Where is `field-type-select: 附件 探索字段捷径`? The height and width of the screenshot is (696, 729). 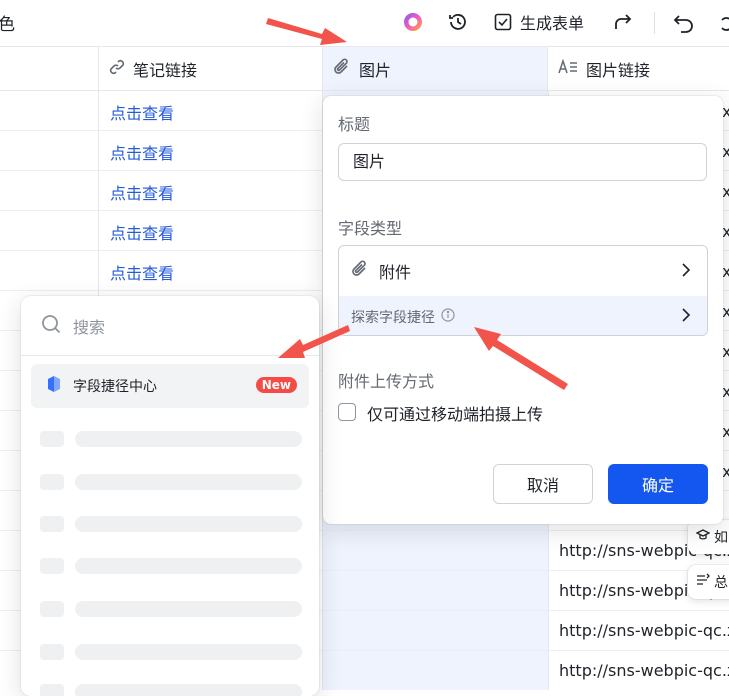 field-type-select: 附件 探索字段捷径 is located at coordinates (523, 290).